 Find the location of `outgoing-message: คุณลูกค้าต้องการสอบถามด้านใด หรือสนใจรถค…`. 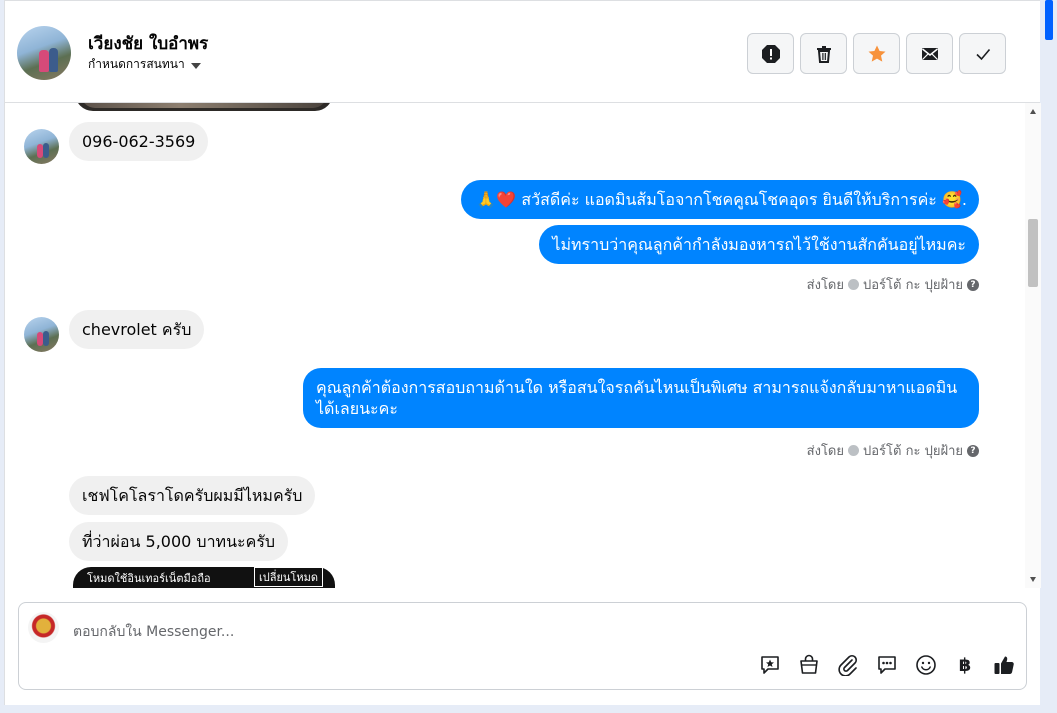

outgoing-message: คุณลูกค้าต้องการสอบถามด้านใด หรือสนใจรถค… is located at coordinates (641, 398).